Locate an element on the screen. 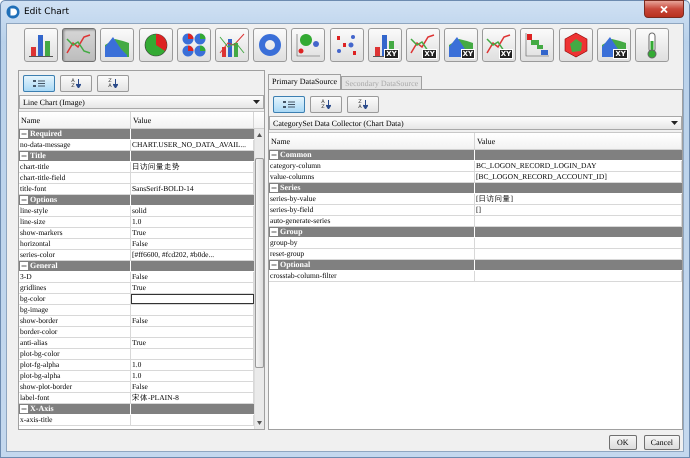 The image size is (690, 458). group-header: Optional is located at coordinates (475, 265).